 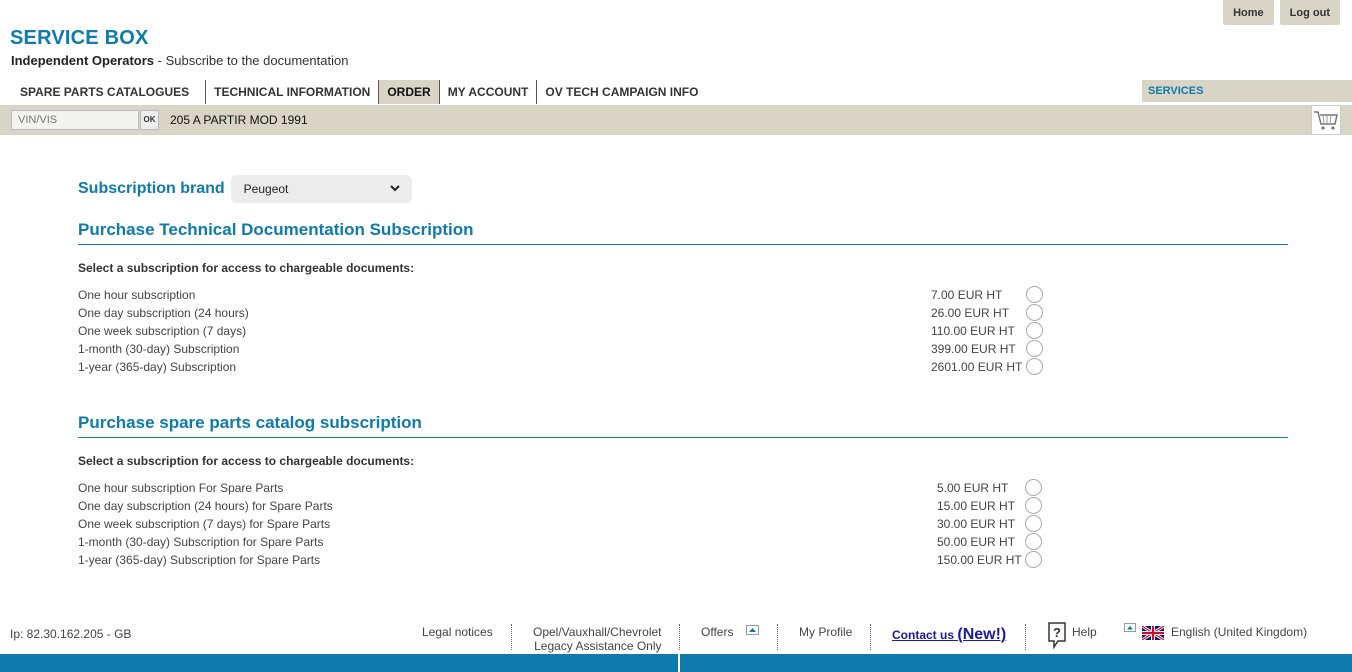 What do you see at coordinates (1248, 12) in the screenshot?
I see `home-button: Home` at bounding box center [1248, 12].